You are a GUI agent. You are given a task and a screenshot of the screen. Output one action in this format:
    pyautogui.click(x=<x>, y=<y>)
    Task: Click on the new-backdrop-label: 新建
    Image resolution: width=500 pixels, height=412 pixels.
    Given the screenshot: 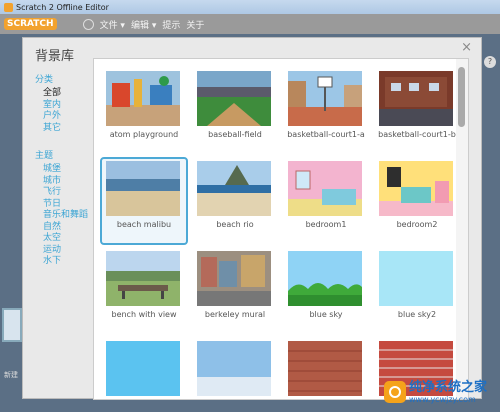 What is the action you would take?
    pyautogui.click(x=11, y=375)
    